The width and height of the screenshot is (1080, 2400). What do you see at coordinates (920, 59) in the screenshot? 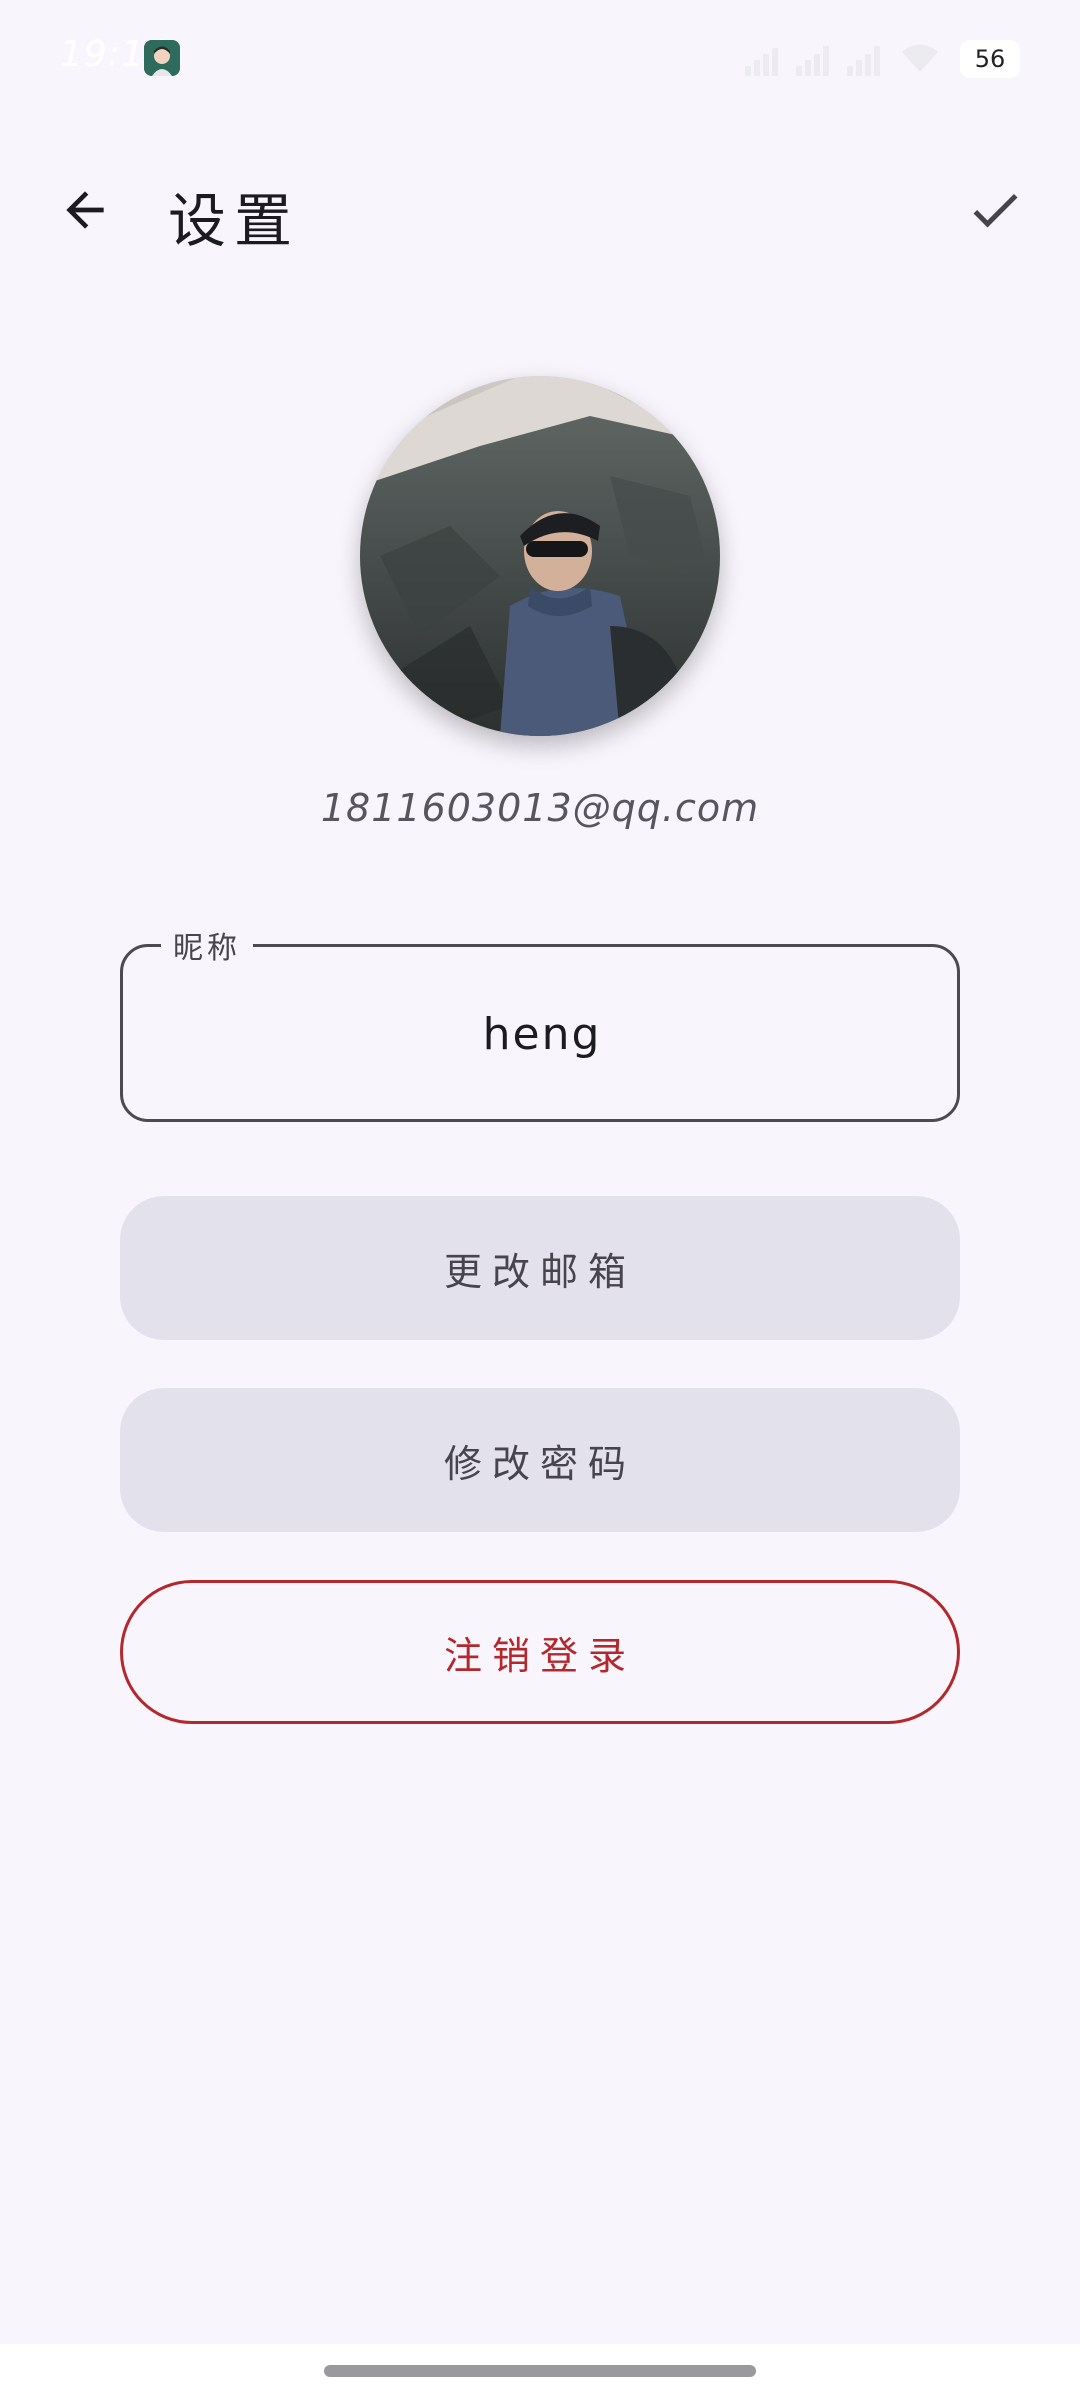
I see `wifi-icon` at bounding box center [920, 59].